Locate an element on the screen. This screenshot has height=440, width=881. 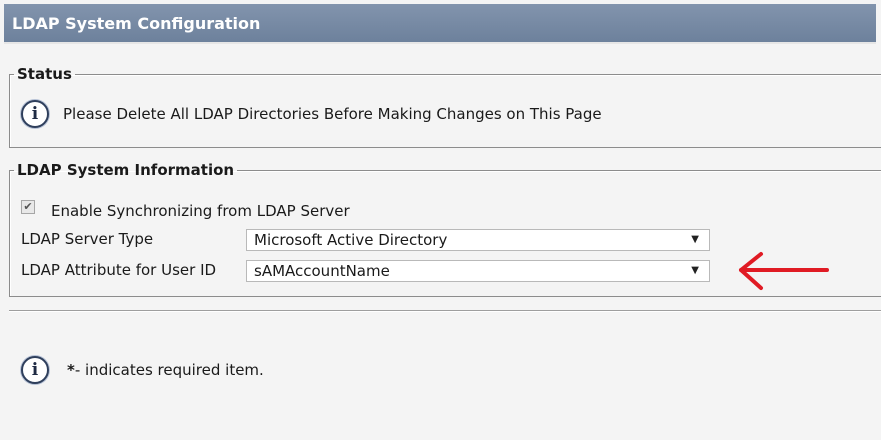
user-id-attribute-select: sAMAccountName ▼ is located at coordinates (478, 271).